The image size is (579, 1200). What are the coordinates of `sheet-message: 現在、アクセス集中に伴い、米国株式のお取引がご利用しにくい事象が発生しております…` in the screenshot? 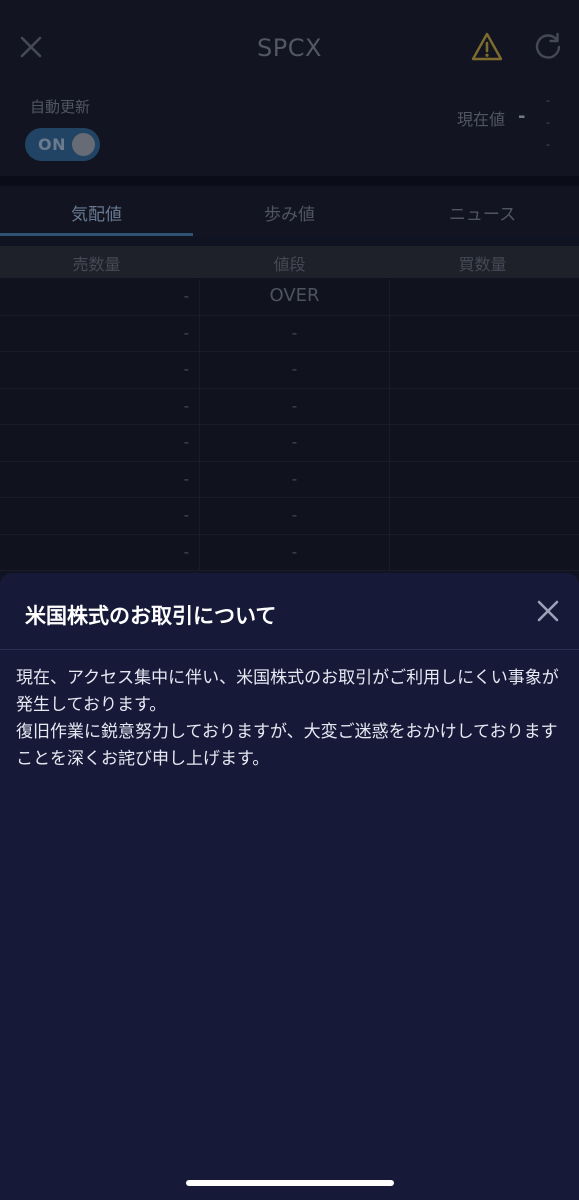 It's located at (287, 718).